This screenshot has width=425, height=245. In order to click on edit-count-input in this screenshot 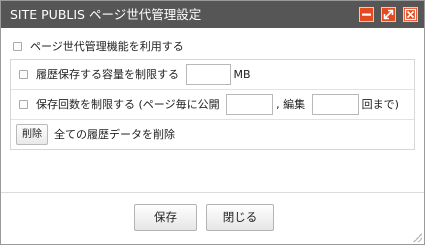, I will do `click(335, 104)`.